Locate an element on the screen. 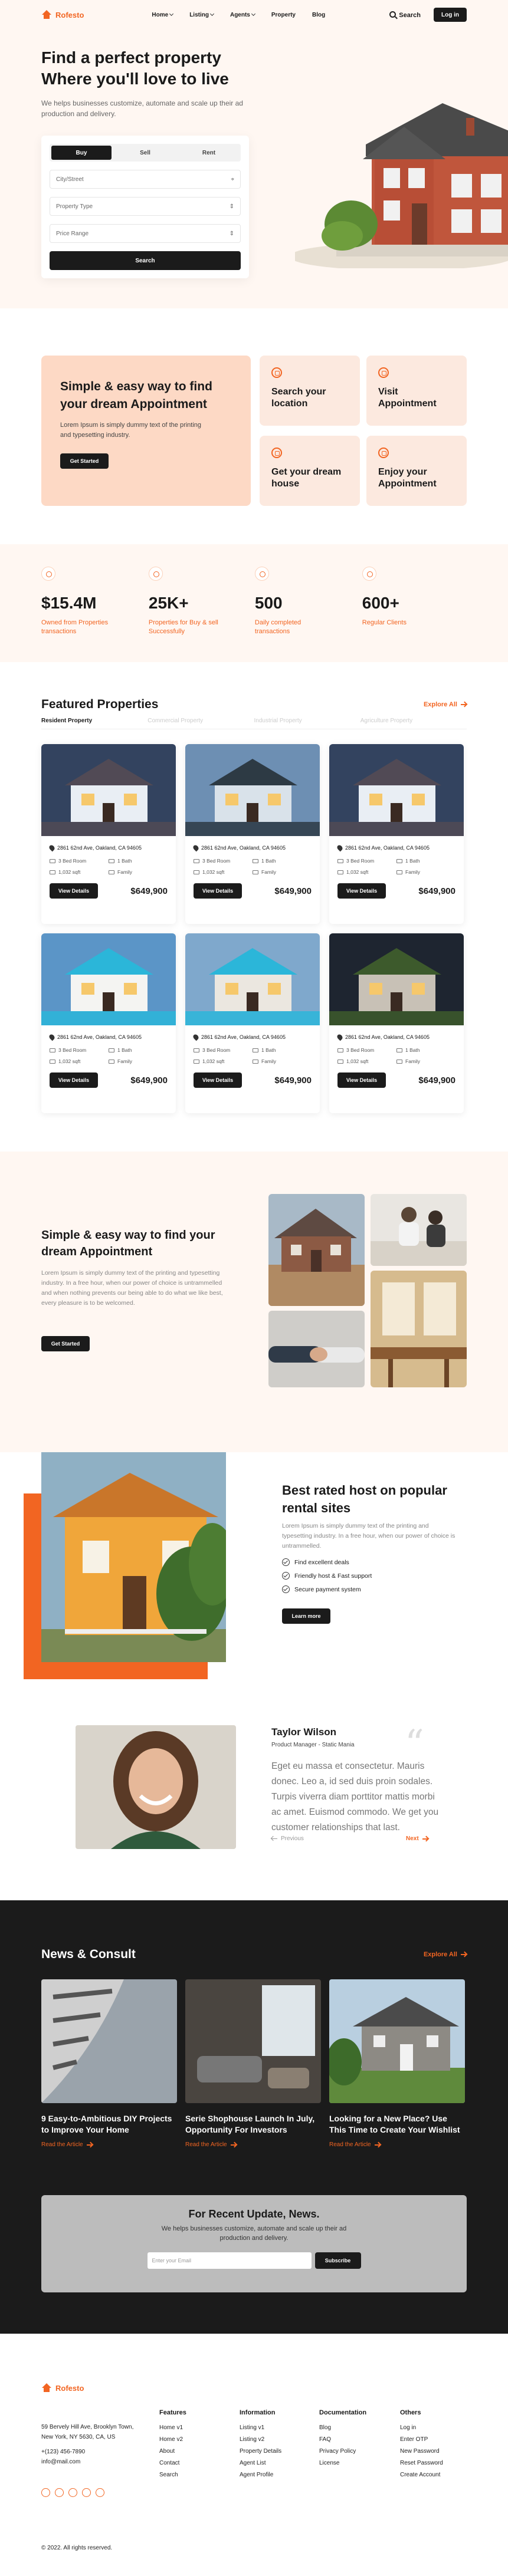 The width and height of the screenshot is (508, 2576). footer-link: Listing v2 is located at coordinates (261, 2439).